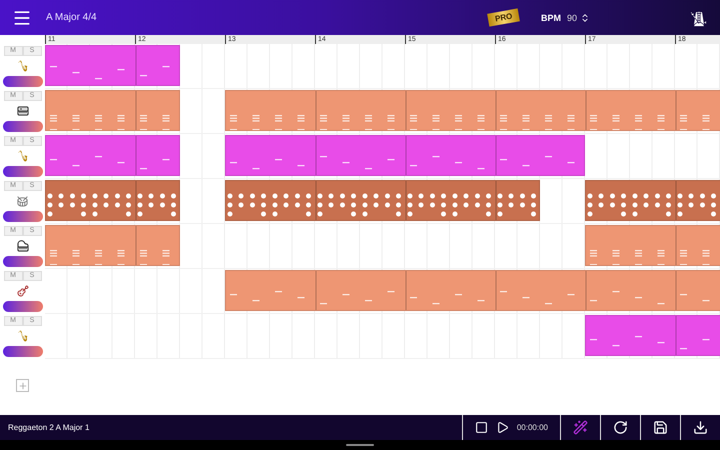 The image size is (720, 450). I want to click on piano-icon, so click(22, 246).